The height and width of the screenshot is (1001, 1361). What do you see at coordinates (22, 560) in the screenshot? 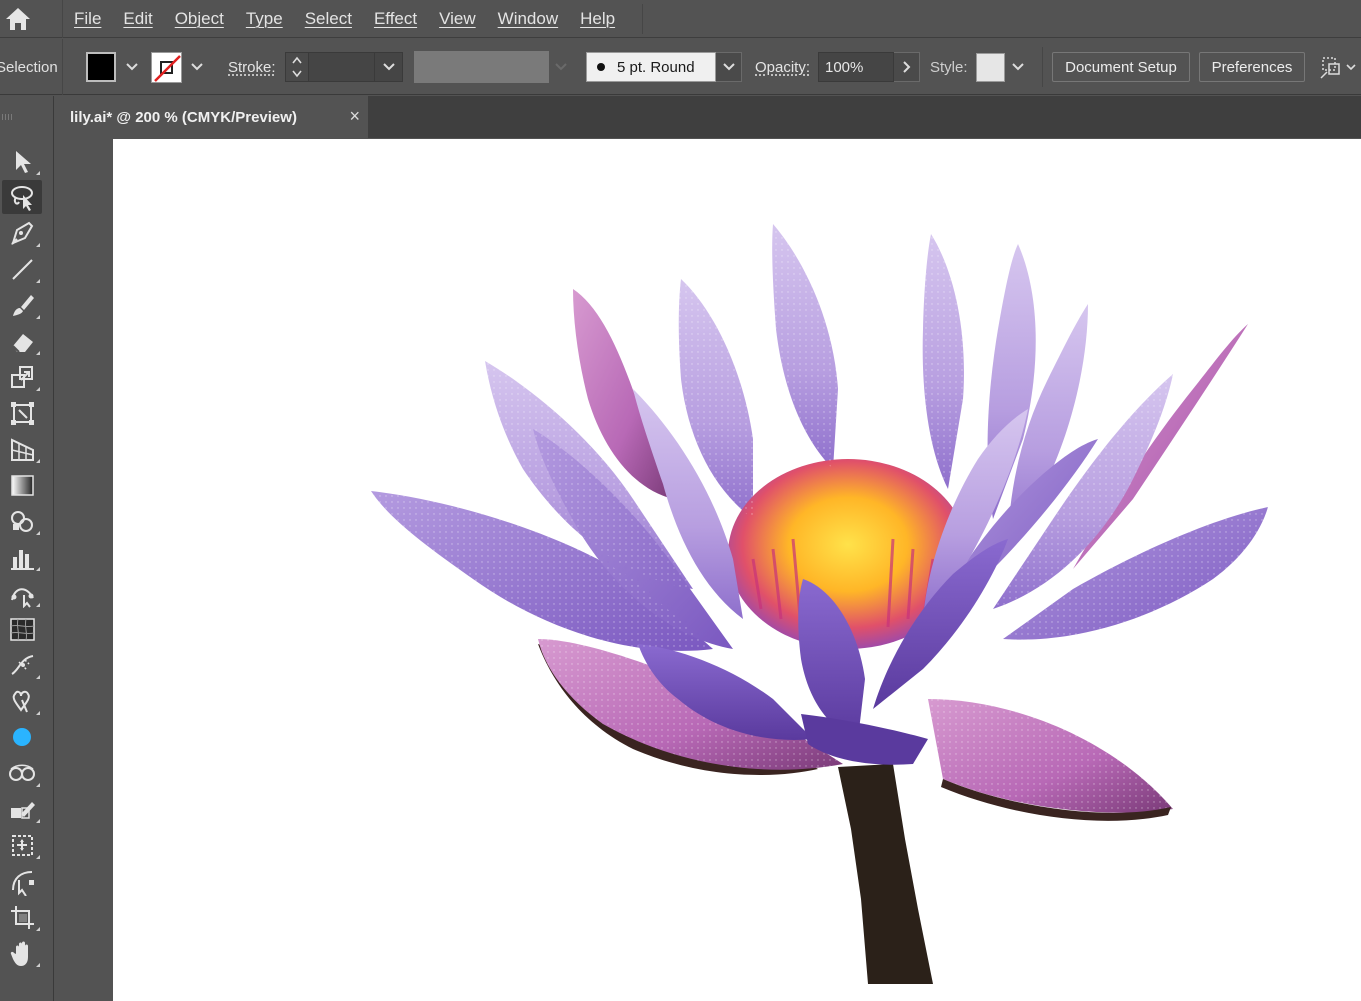
I see `column-graph-tool-icon` at bounding box center [22, 560].